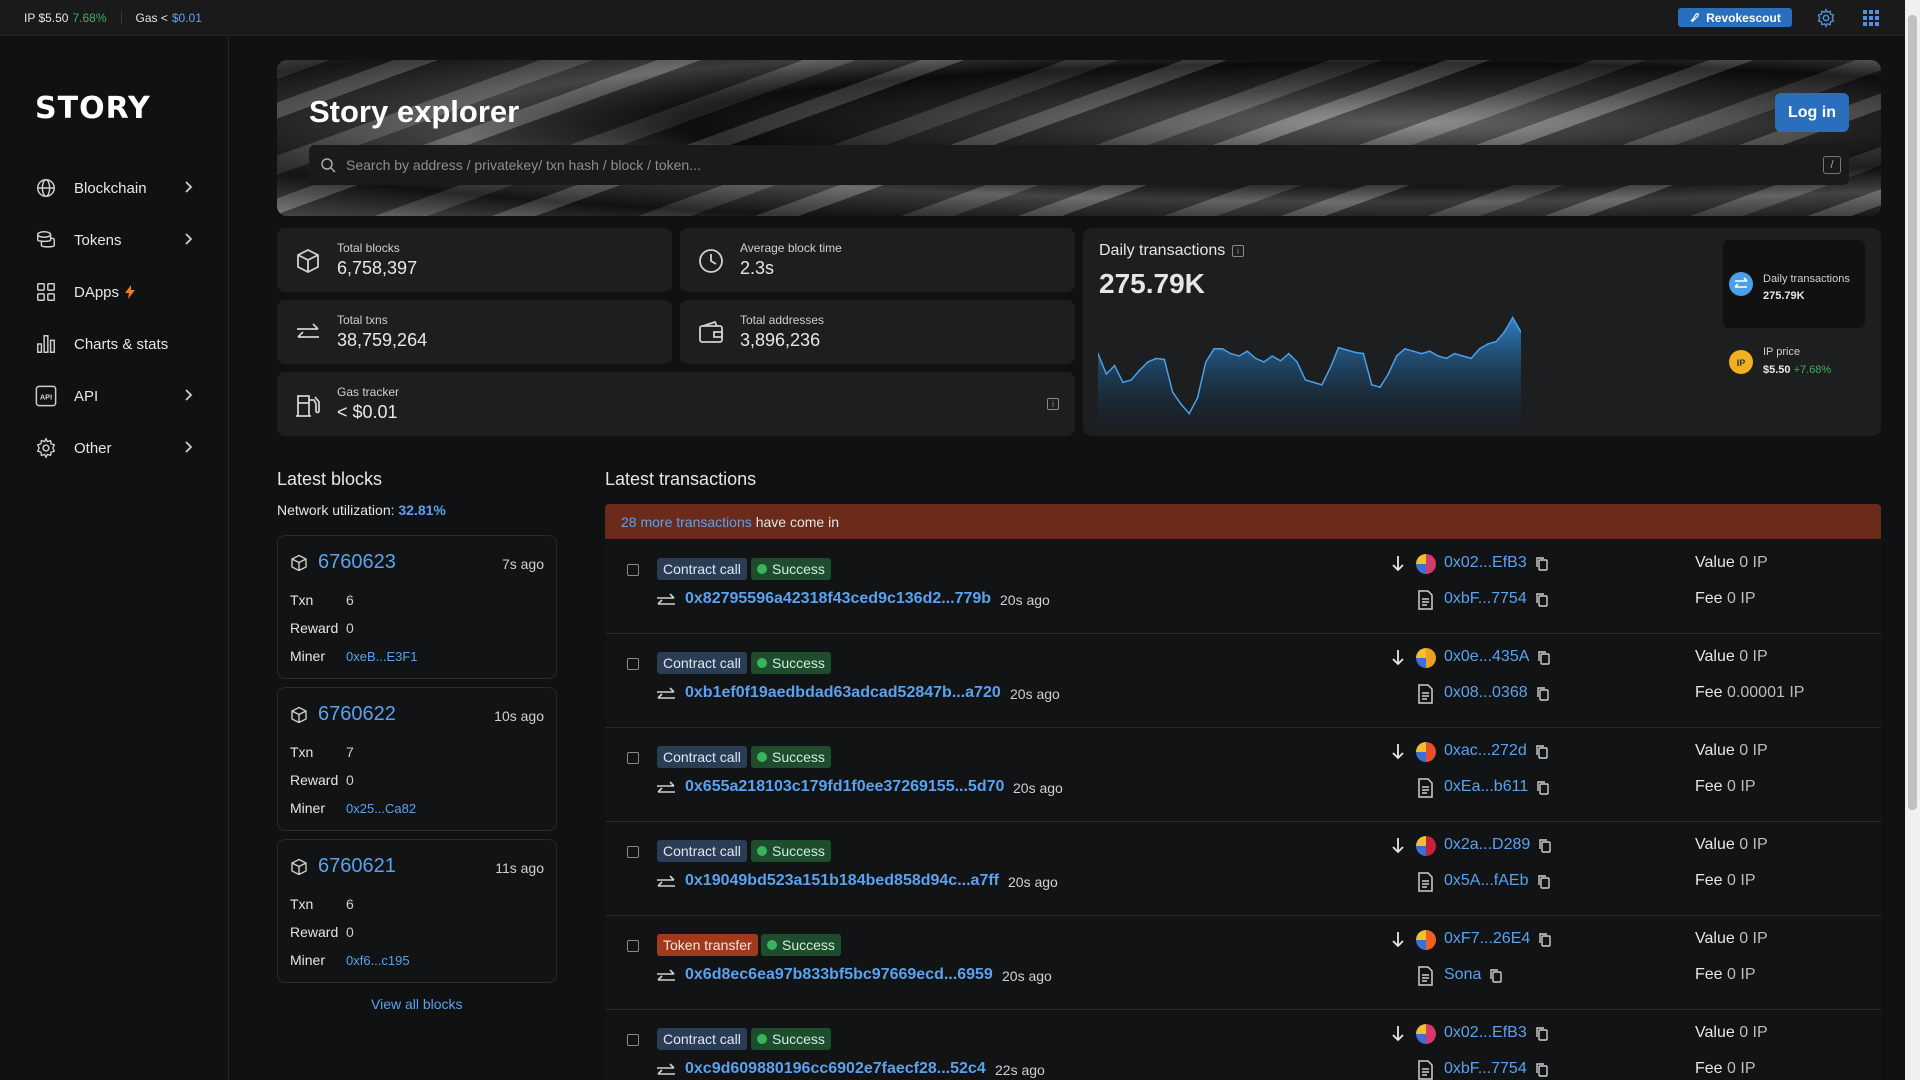  I want to click on fee-amount: 0 IP, so click(1741, 1068).